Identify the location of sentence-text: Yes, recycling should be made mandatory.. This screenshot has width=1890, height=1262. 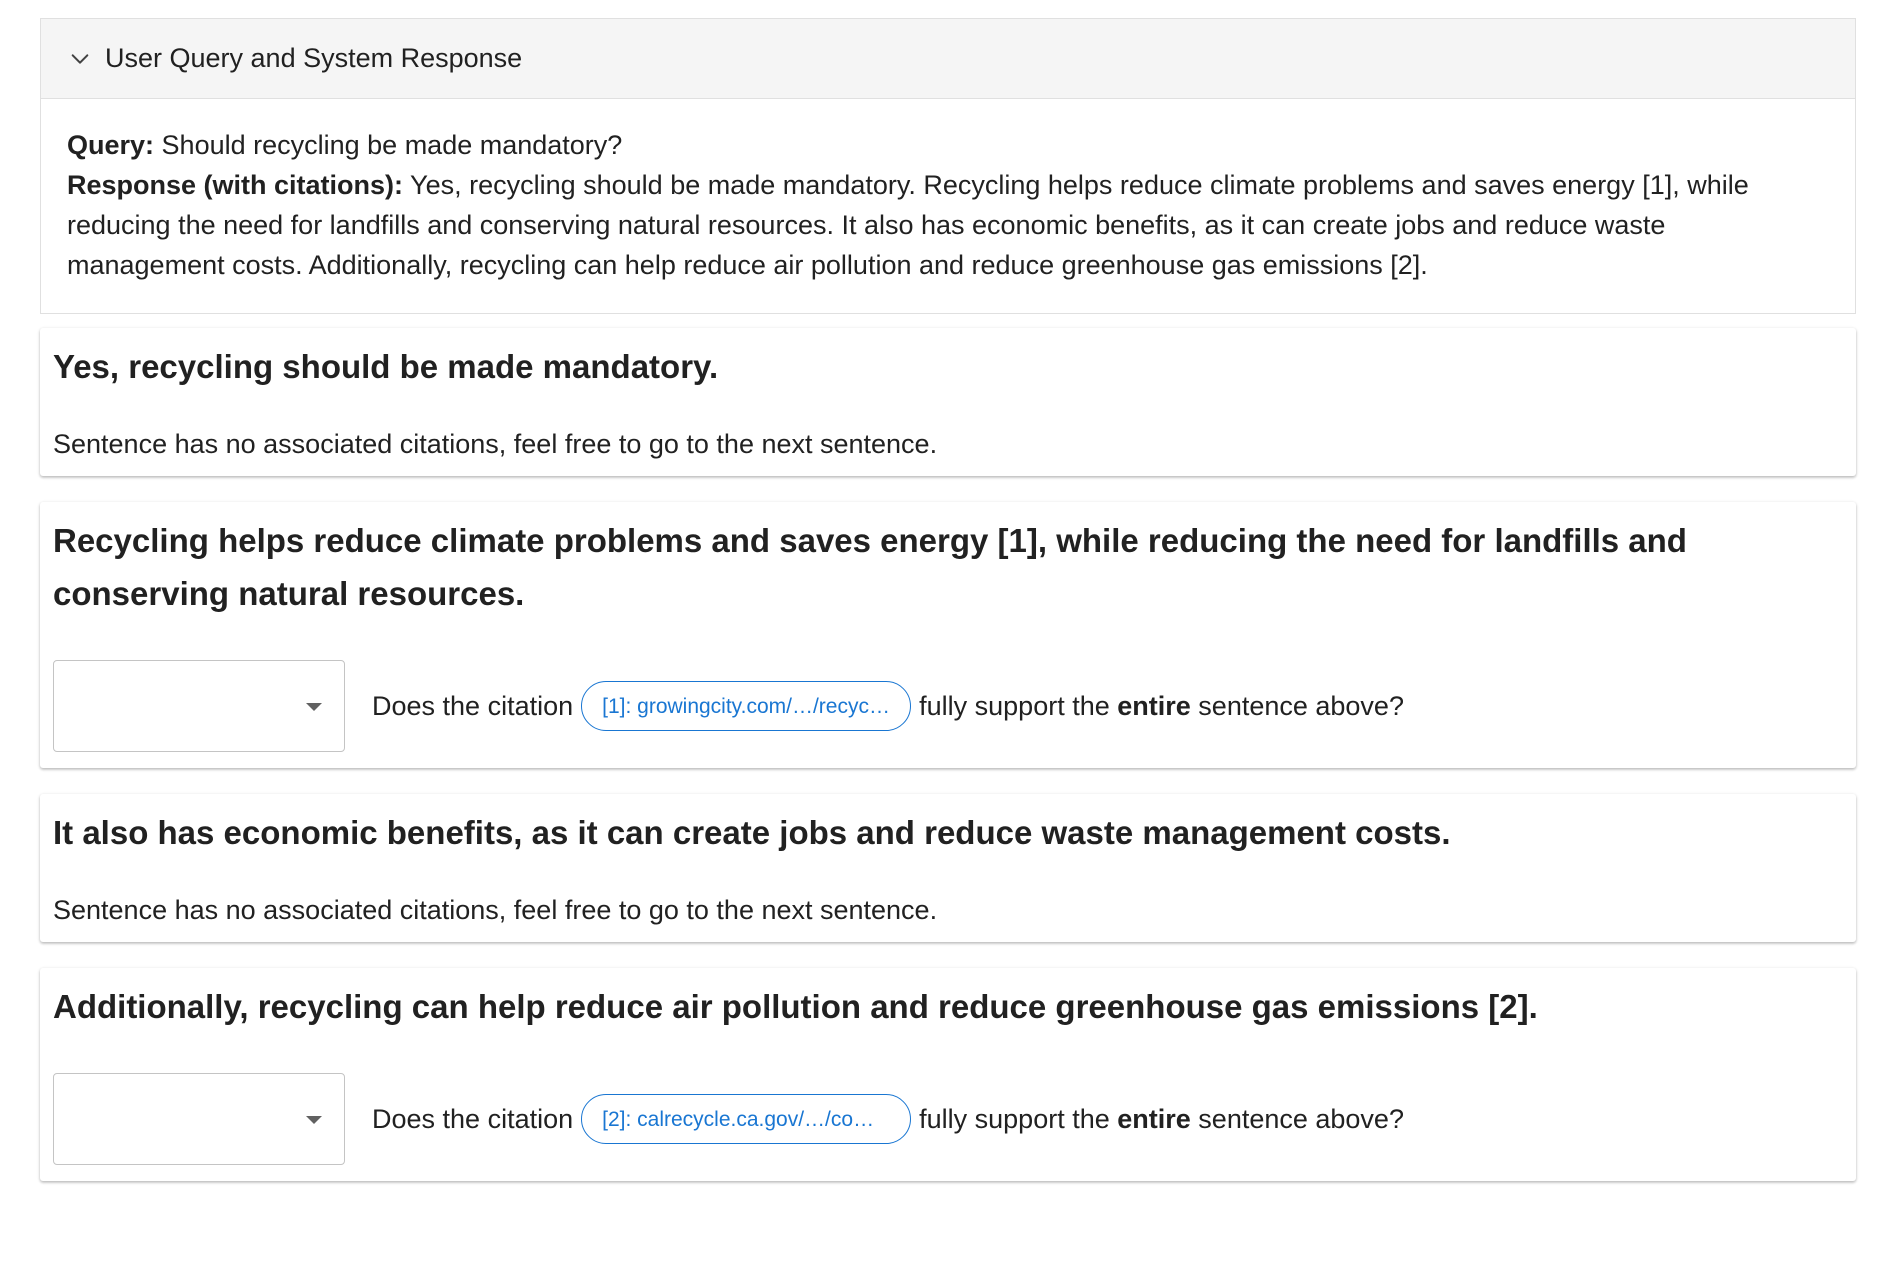
(386, 366).